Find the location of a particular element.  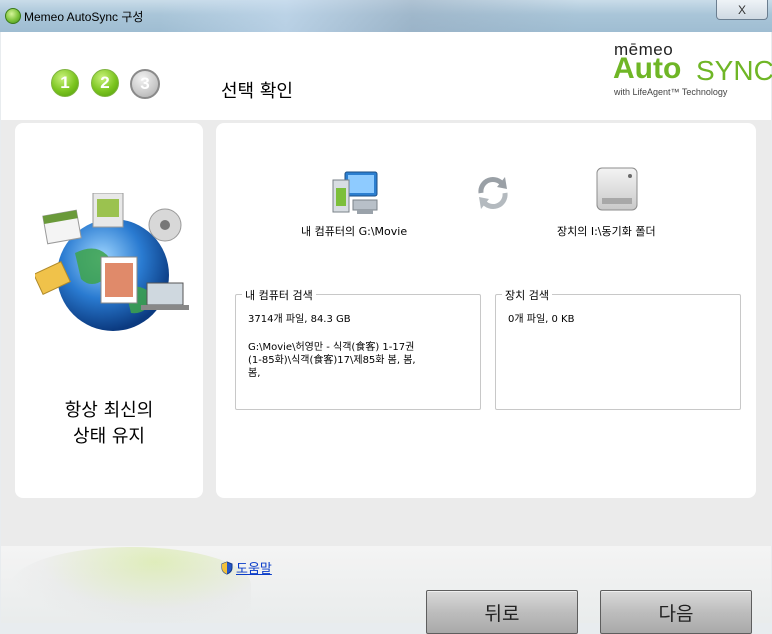

footer-decoration is located at coordinates (131, 585).